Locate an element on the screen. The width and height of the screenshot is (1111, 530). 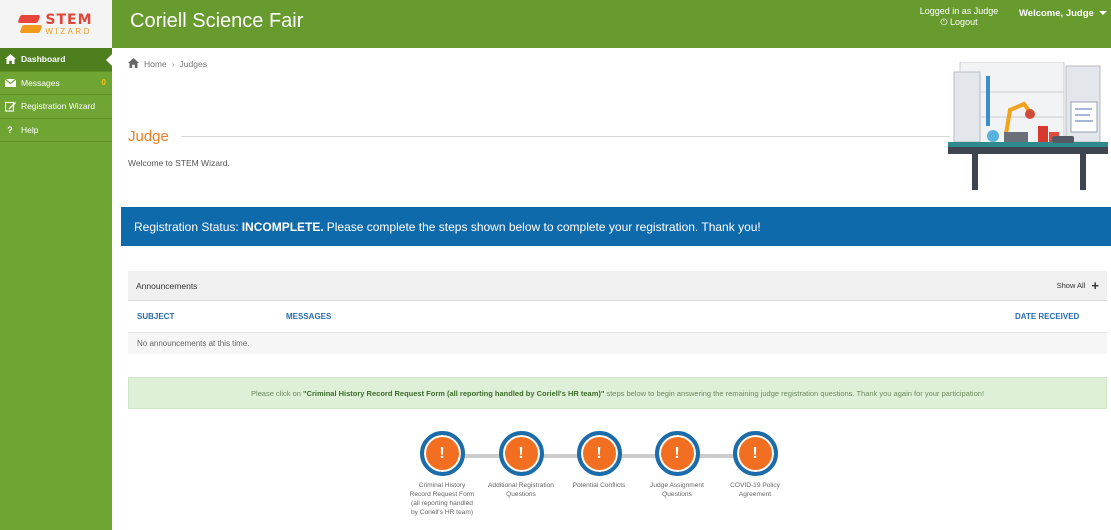
logo-mark-icon is located at coordinates (30, 24).